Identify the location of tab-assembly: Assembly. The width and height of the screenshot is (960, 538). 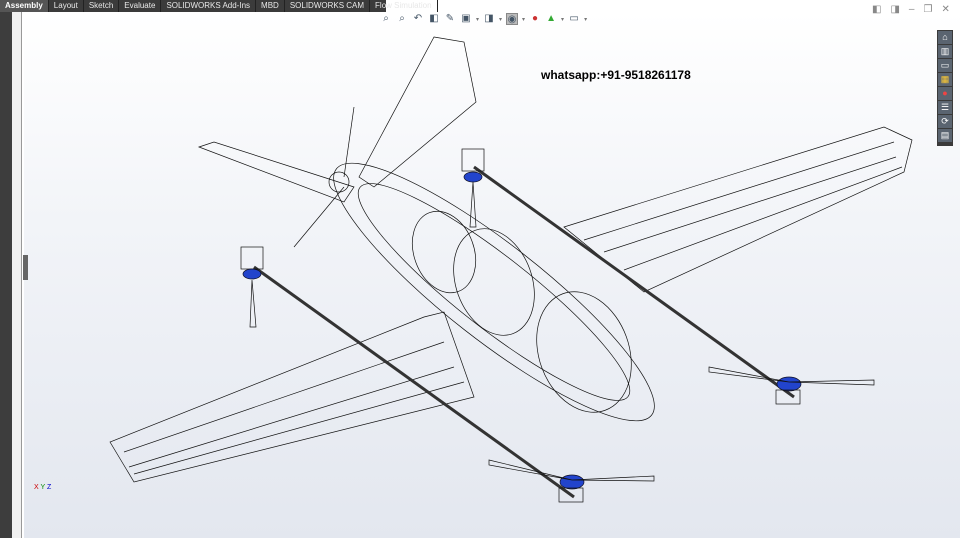
(24, 6).